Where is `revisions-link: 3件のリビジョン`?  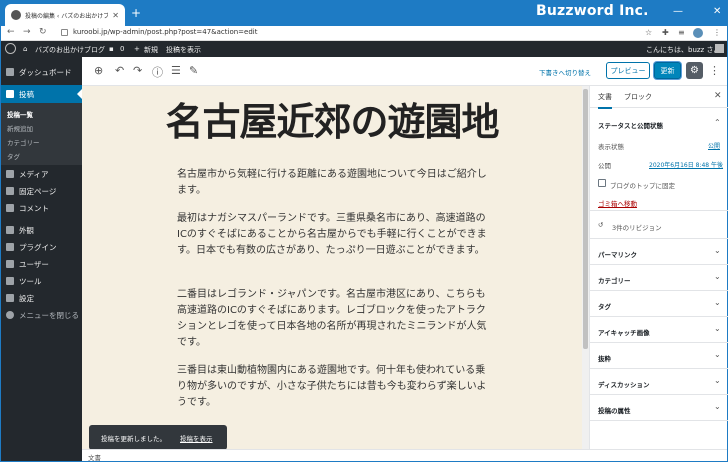 revisions-link: 3件のリビジョン is located at coordinates (637, 227).